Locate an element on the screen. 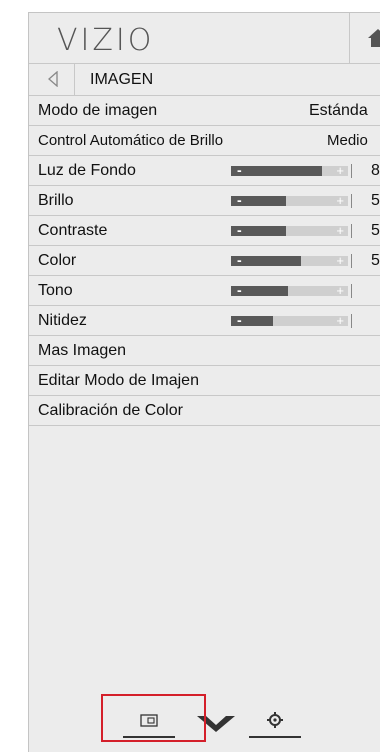 The image size is (380, 752). gear-icon is located at coordinates (275, 720).